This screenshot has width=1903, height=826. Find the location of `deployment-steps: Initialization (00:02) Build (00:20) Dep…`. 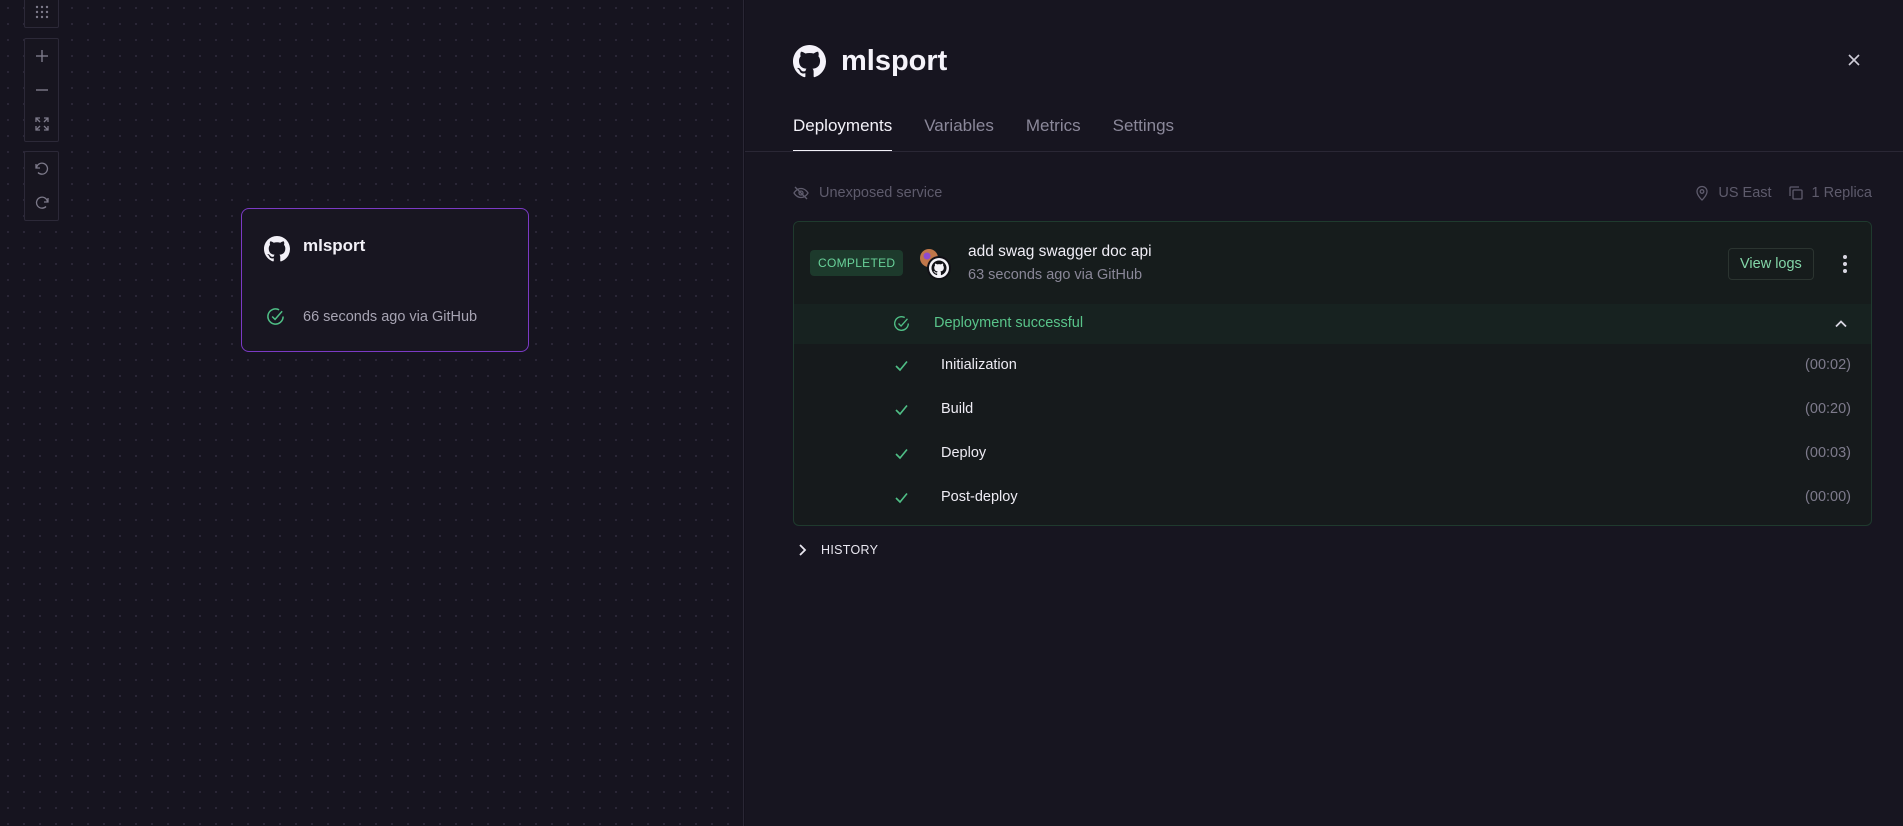

deployment-steps: Initialization (00:02) Build (00:20) Dep… is located at coordinates (1332, 432).